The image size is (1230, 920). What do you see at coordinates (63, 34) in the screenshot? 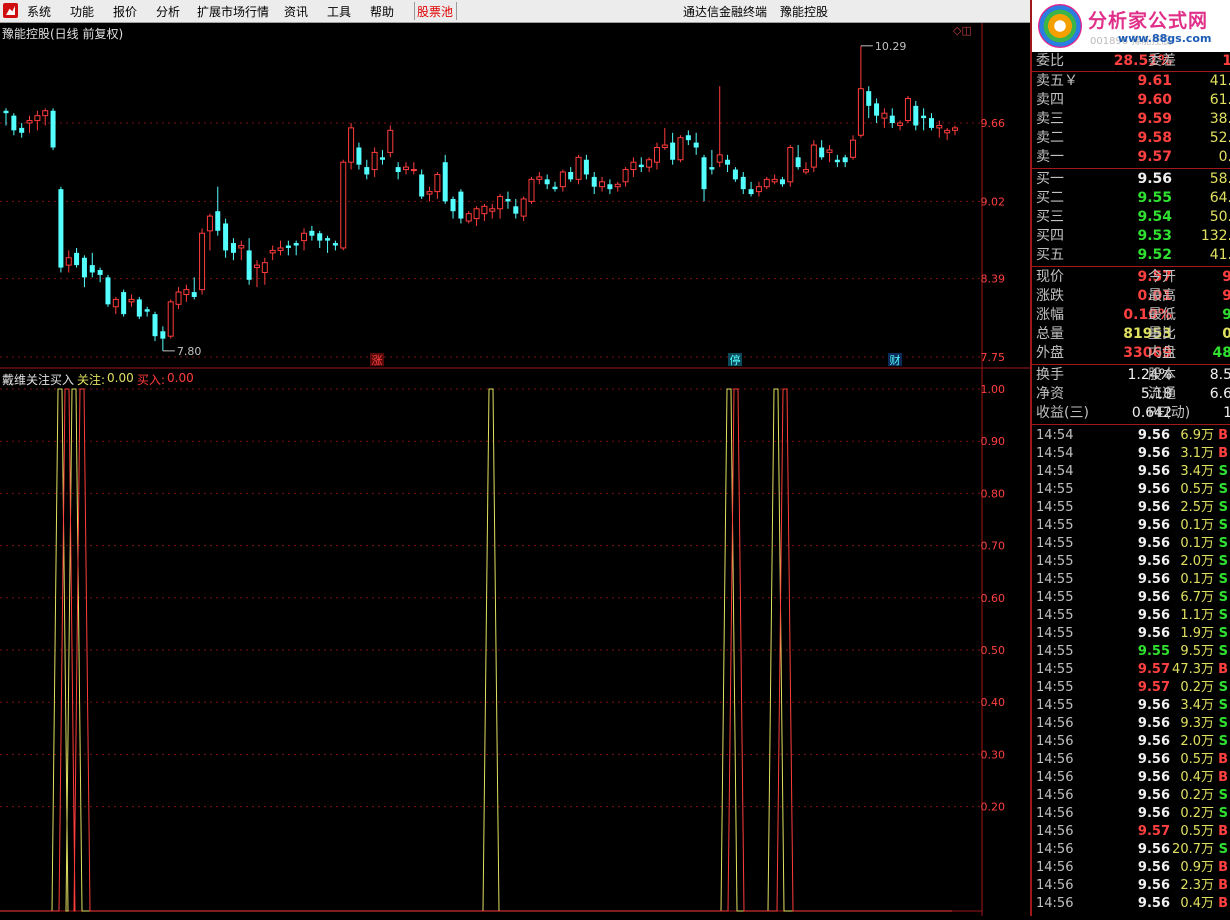
I see `chart-title: 豫能控股(日线 前复权)` at bounding box center [63, 34].